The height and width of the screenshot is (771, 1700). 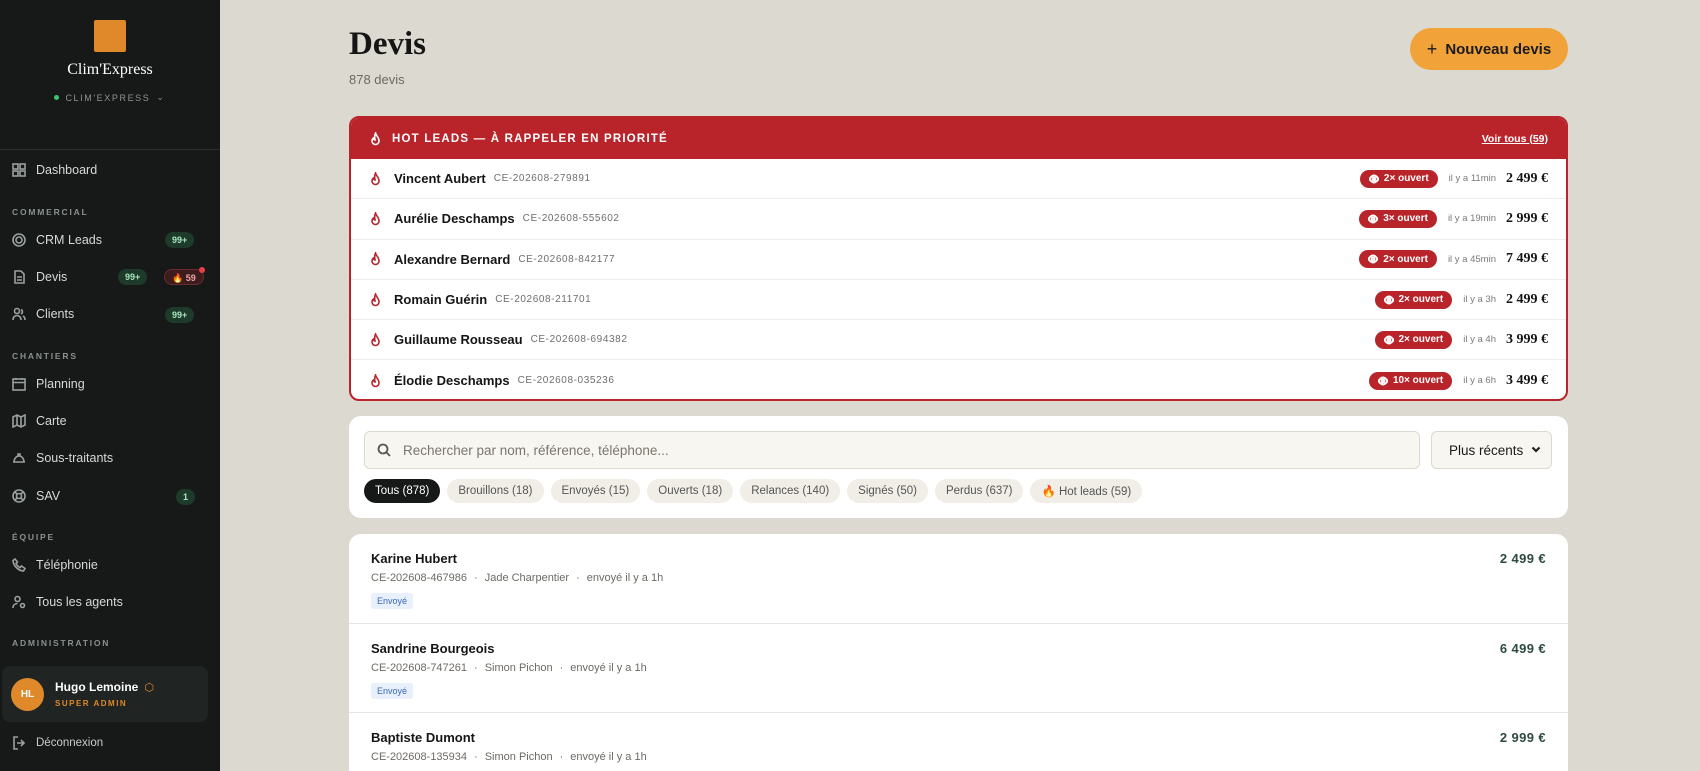 I want to click on quote-reference: CE-202608-747261, so click(x=419, y=667).